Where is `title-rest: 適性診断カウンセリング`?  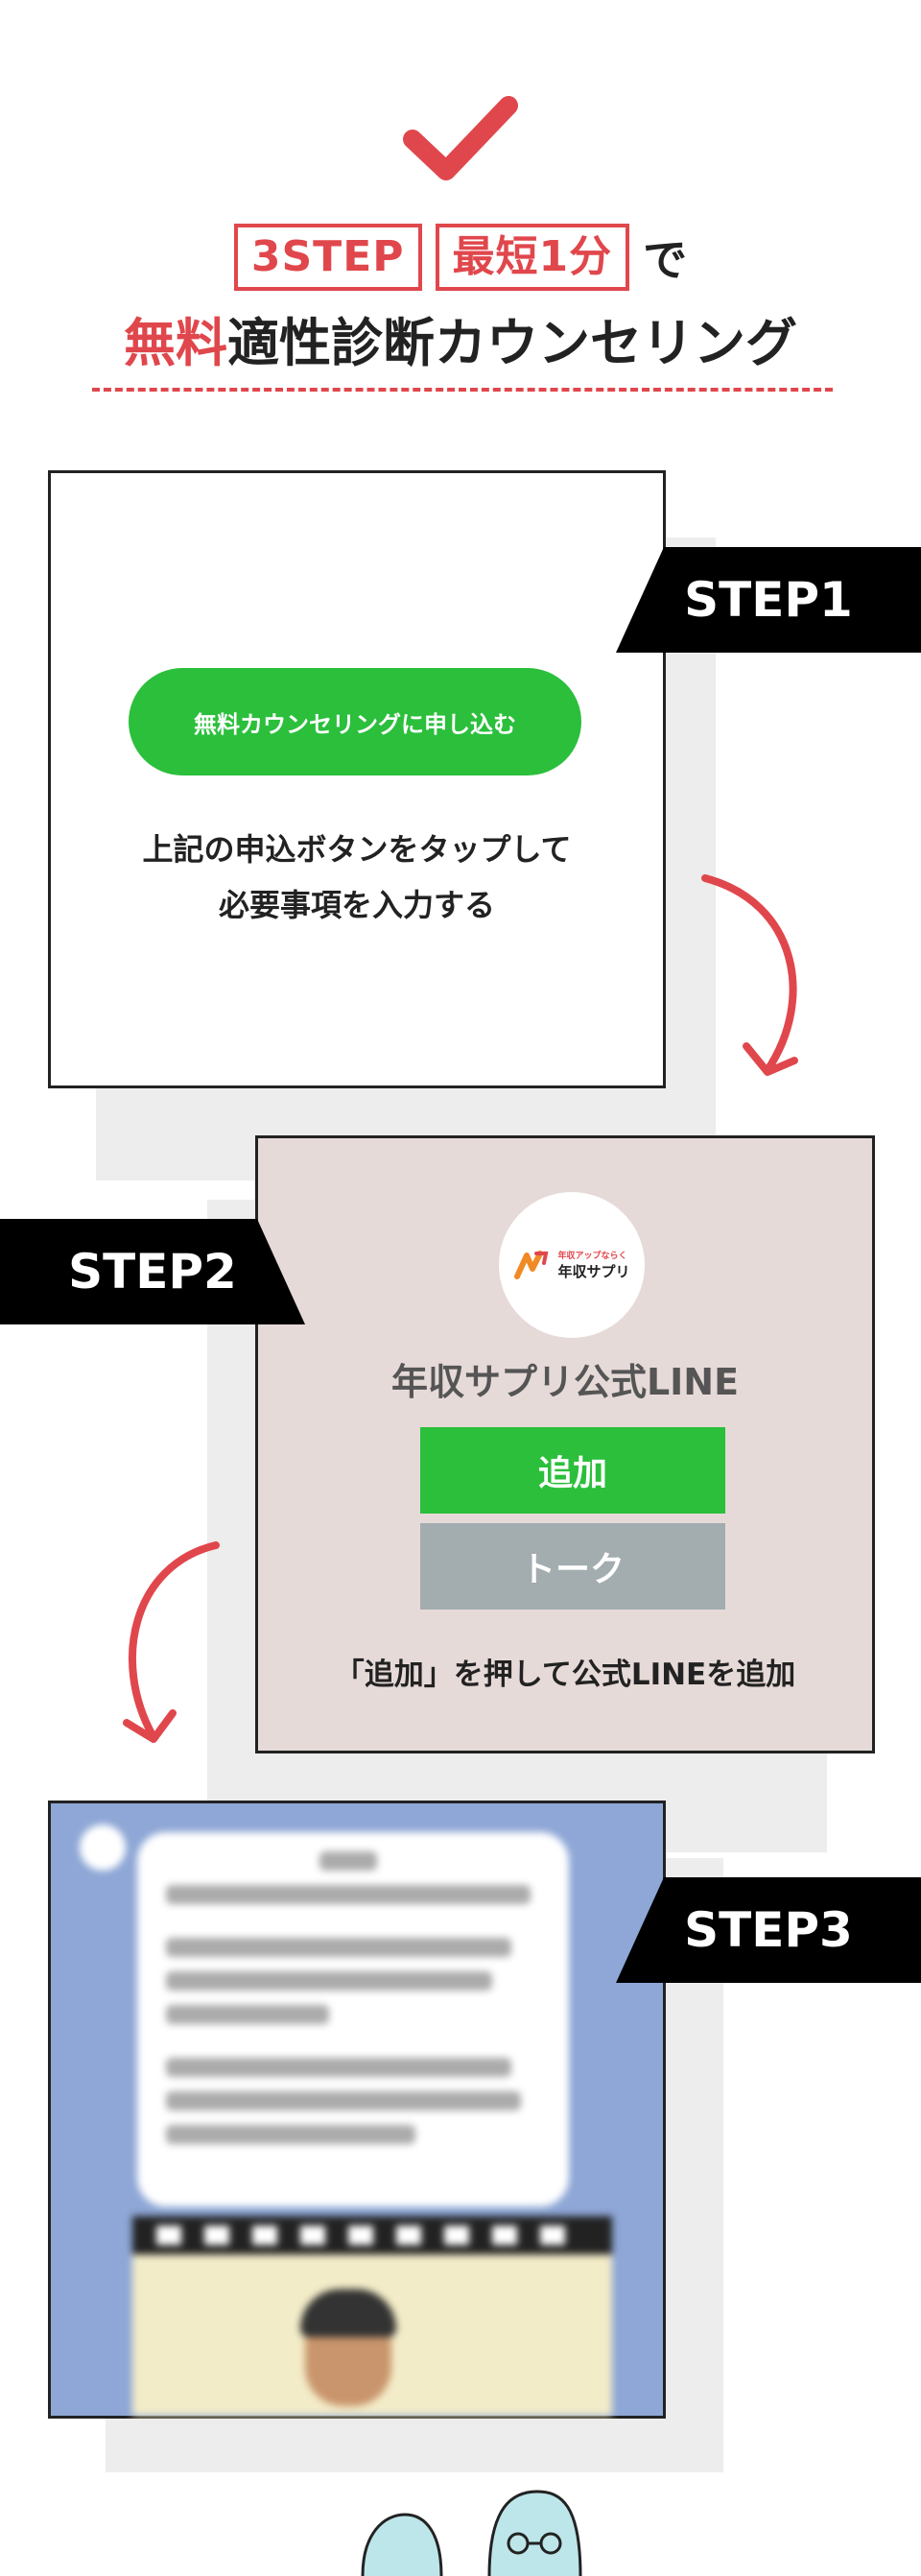
title-rest: 適性診断カウンセリング is located at coordinates (512, 343).